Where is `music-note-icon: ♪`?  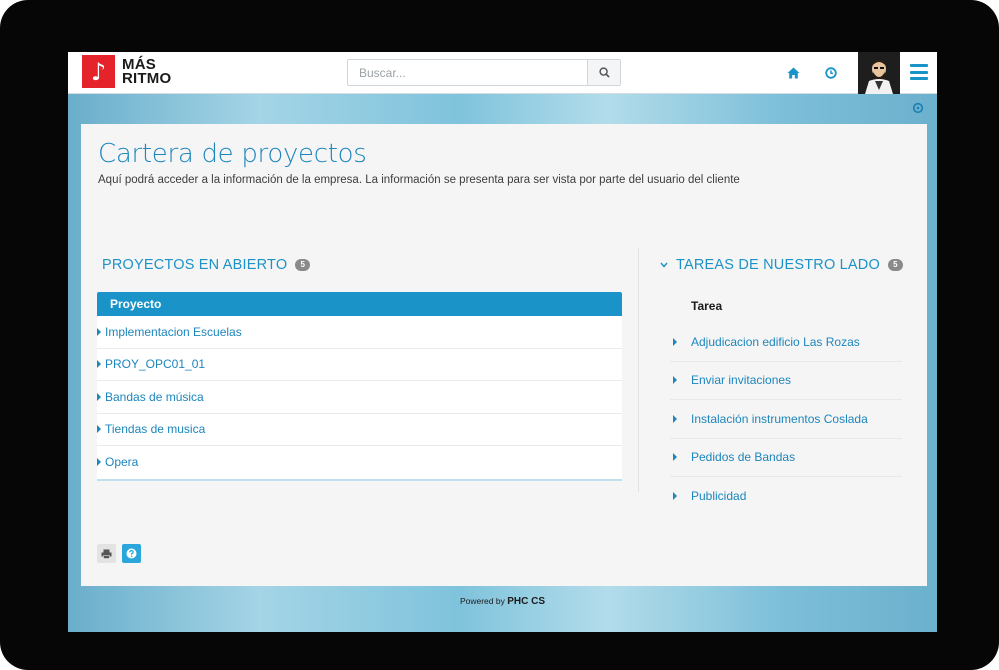
music-note-icon: ♪ is located at coordinates (98, 71).